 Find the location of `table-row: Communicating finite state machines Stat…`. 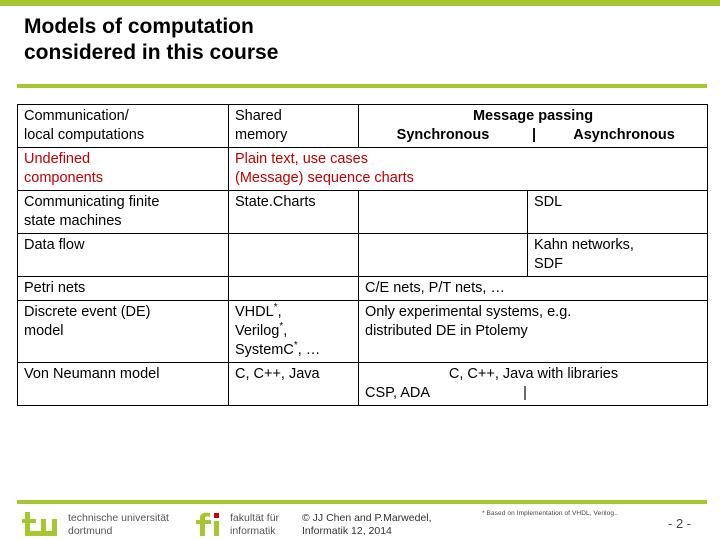

table-row: Communicating finite state machines Stat… is located at coordinates (363, 212).